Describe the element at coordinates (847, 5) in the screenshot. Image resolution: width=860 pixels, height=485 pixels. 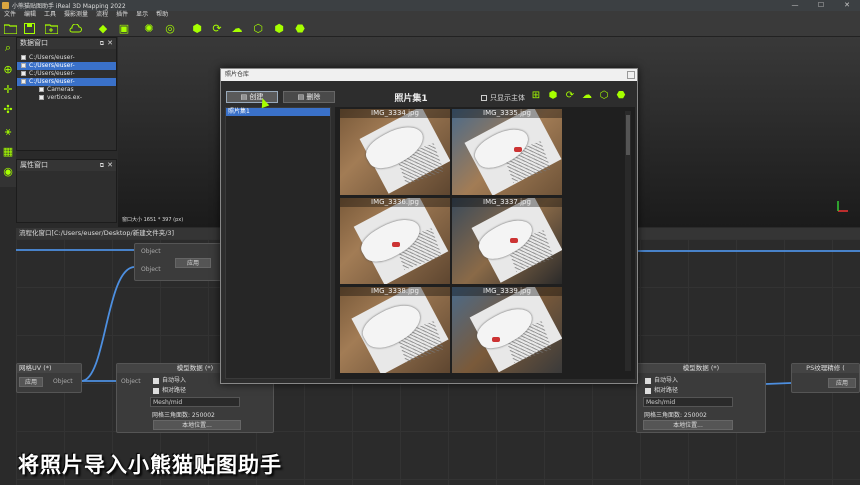
I see `close-button: ✕` at that location.